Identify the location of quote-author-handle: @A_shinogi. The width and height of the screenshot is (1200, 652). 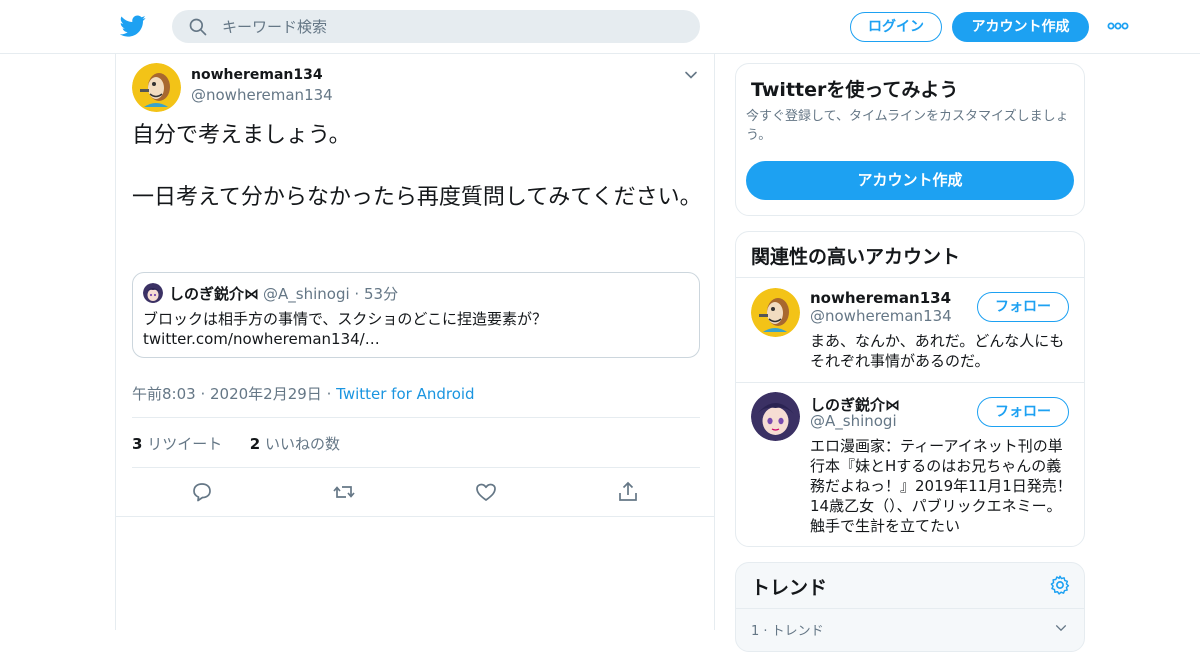
(306, 294).